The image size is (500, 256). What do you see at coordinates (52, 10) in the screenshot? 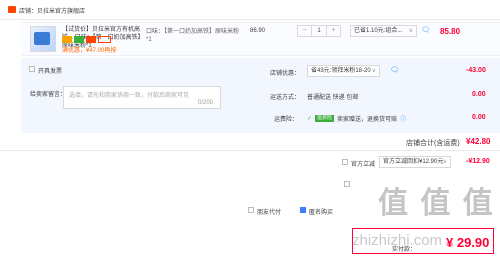
I see `shop-name: 店铺：贝拉米官方旗舰店` at bounding box center [52, 10].